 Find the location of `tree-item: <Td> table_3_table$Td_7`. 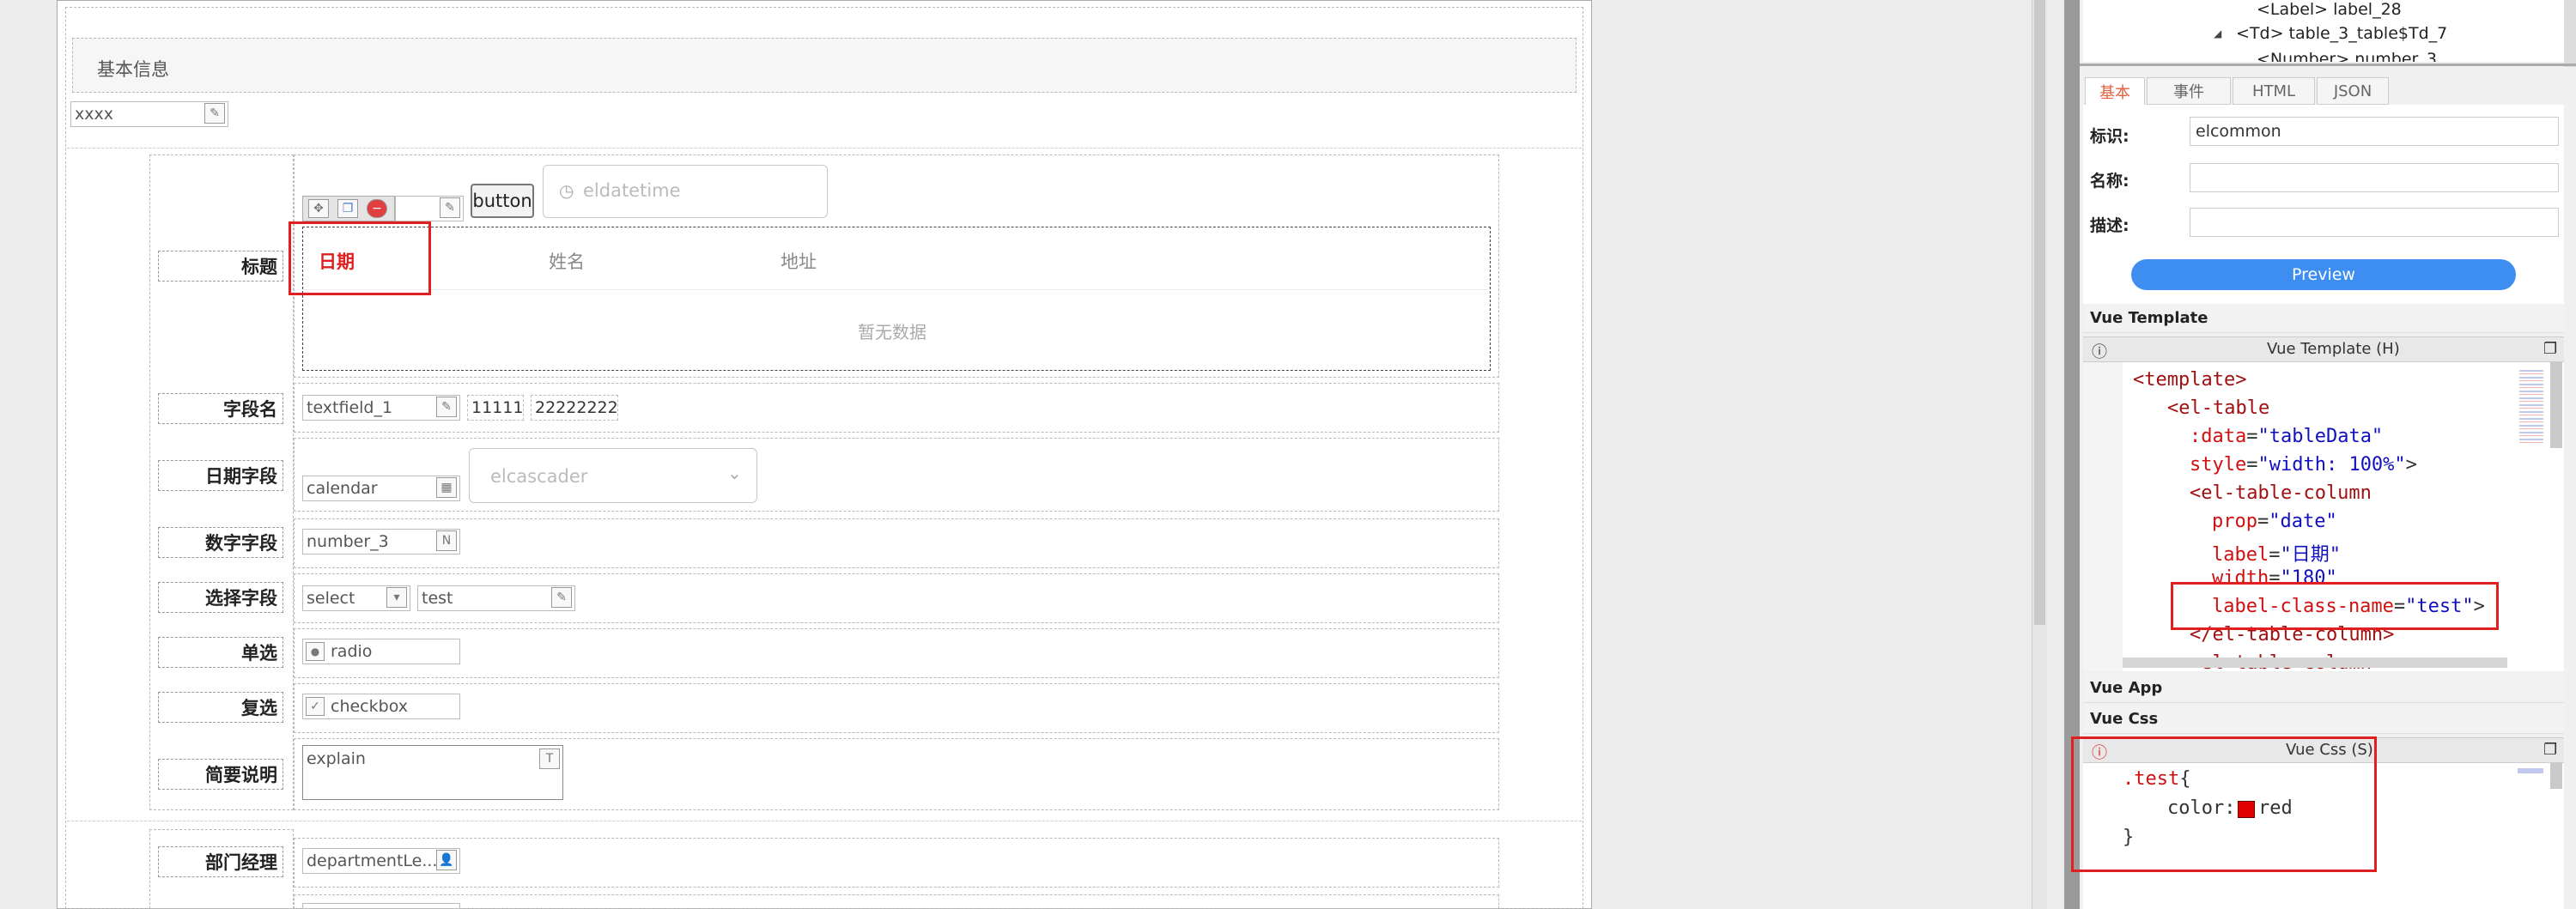

tree-item: <Td> table_3_table$Td_7 is located at coordinates (2341, 34).